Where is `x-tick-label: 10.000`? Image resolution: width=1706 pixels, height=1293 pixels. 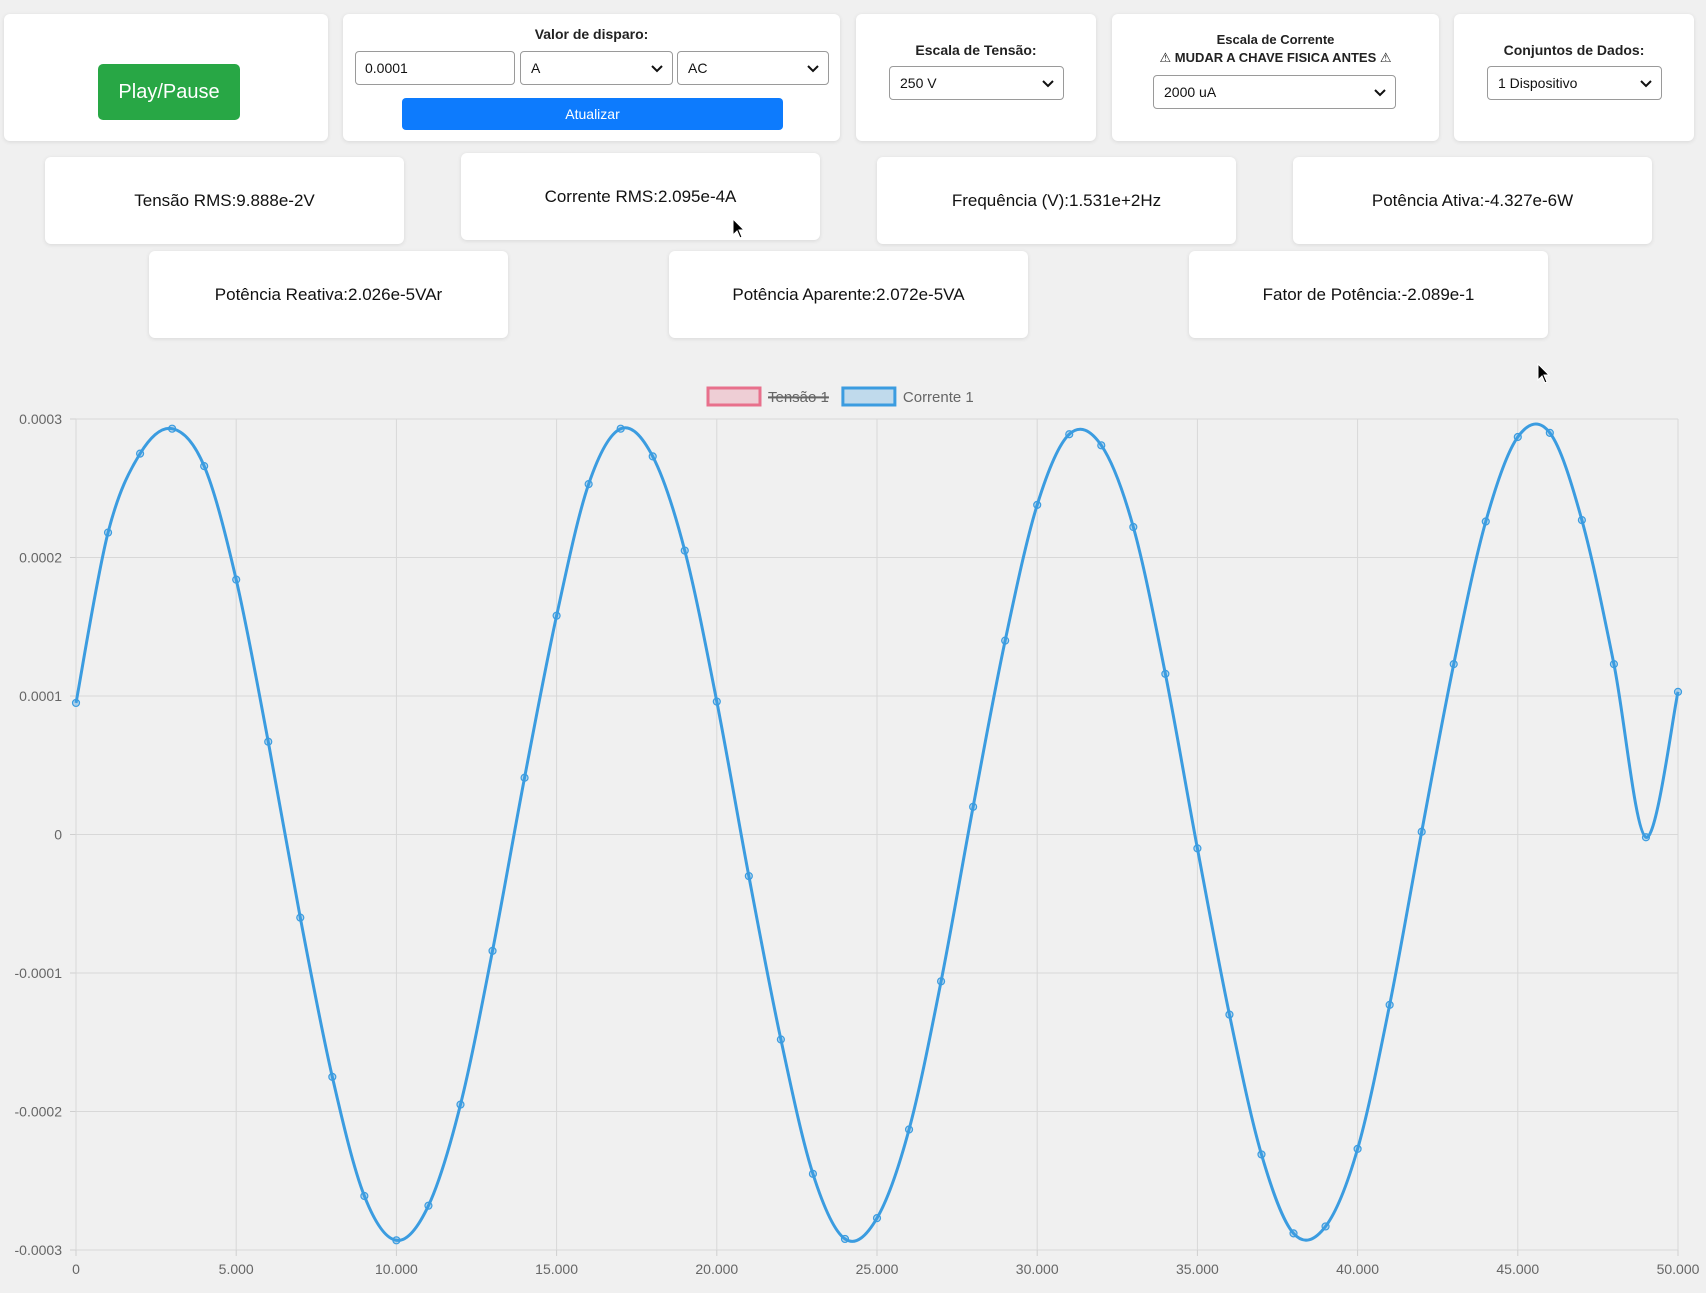 x-tick-label: 10.000 is located at coordinates (396, 1269).